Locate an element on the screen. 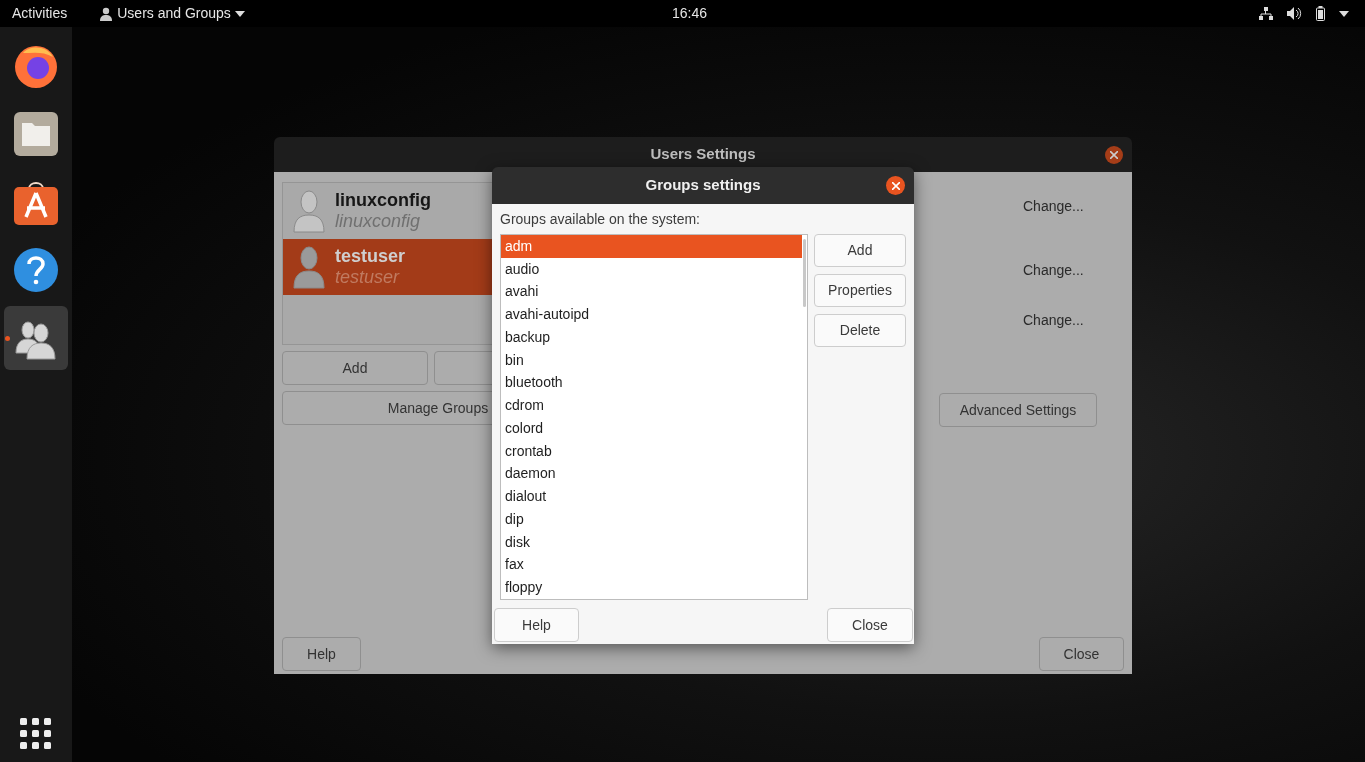 Image resolution: width=1365 pixels, height=762 pixels. group-item: dialout is located at coordinates (651, 496).